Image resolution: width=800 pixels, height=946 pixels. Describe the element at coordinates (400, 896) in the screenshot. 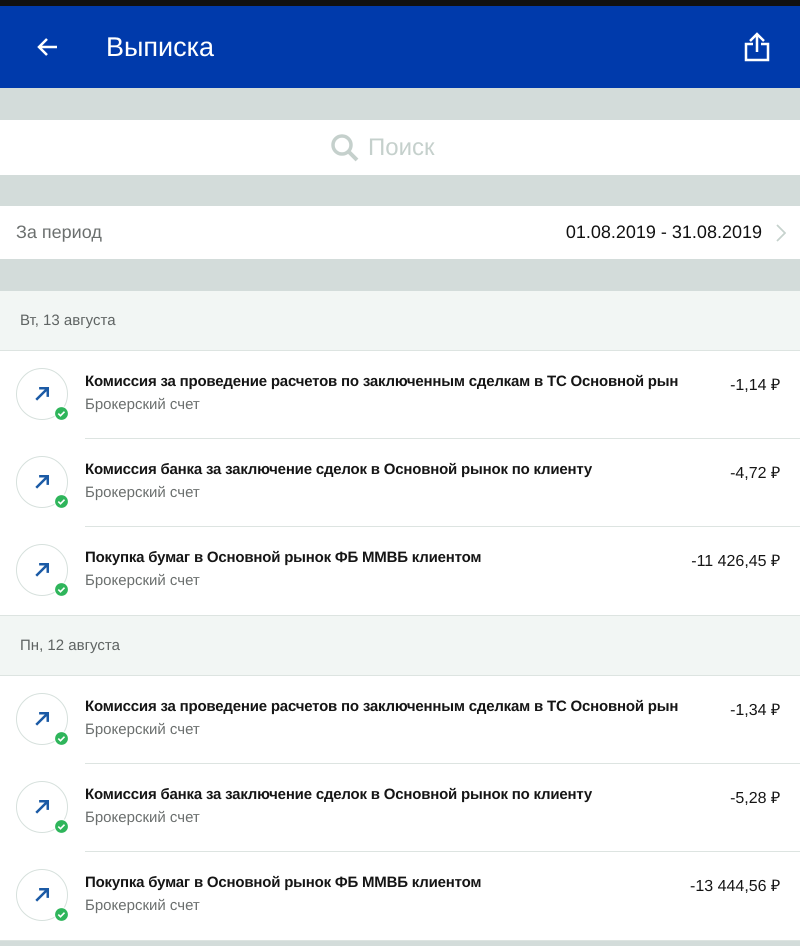

I see `transaction-row: Покупка бумаг в Основной рынок ФБ ММВБ клиентом Брокерский счет -13 444,56 ₽` at that location.